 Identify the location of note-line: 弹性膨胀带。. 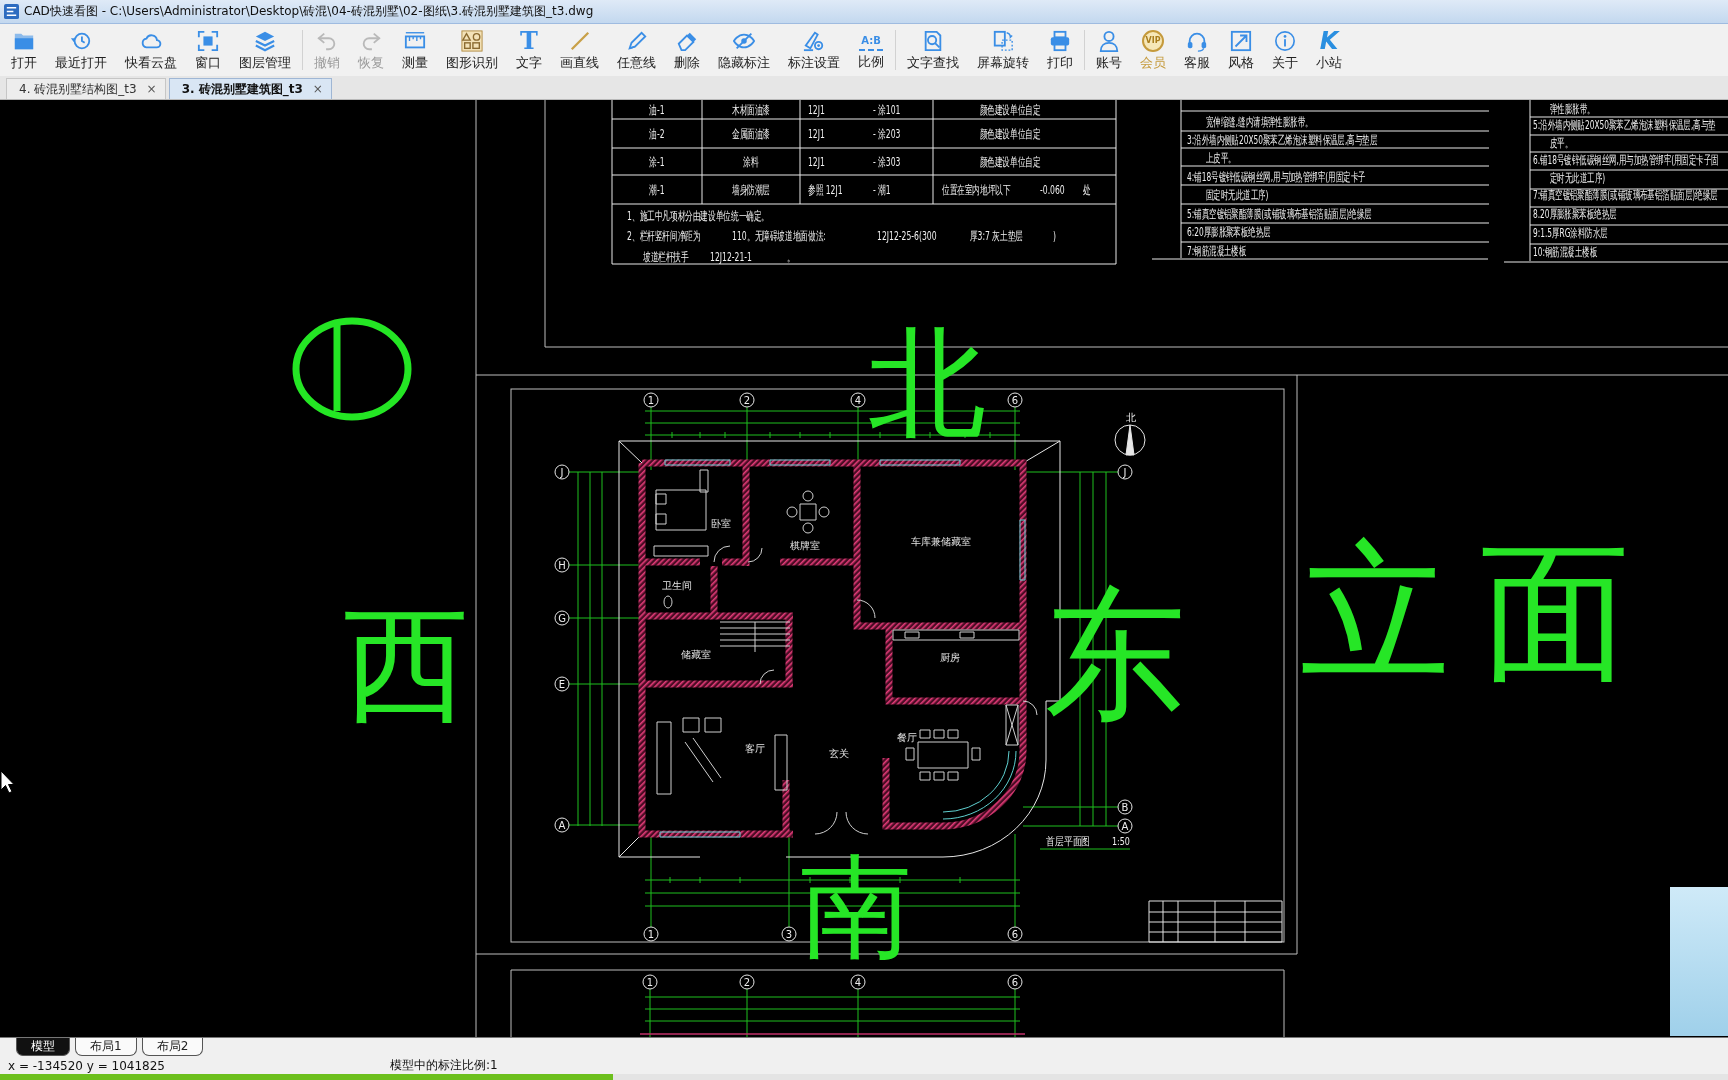
(1572, 109).